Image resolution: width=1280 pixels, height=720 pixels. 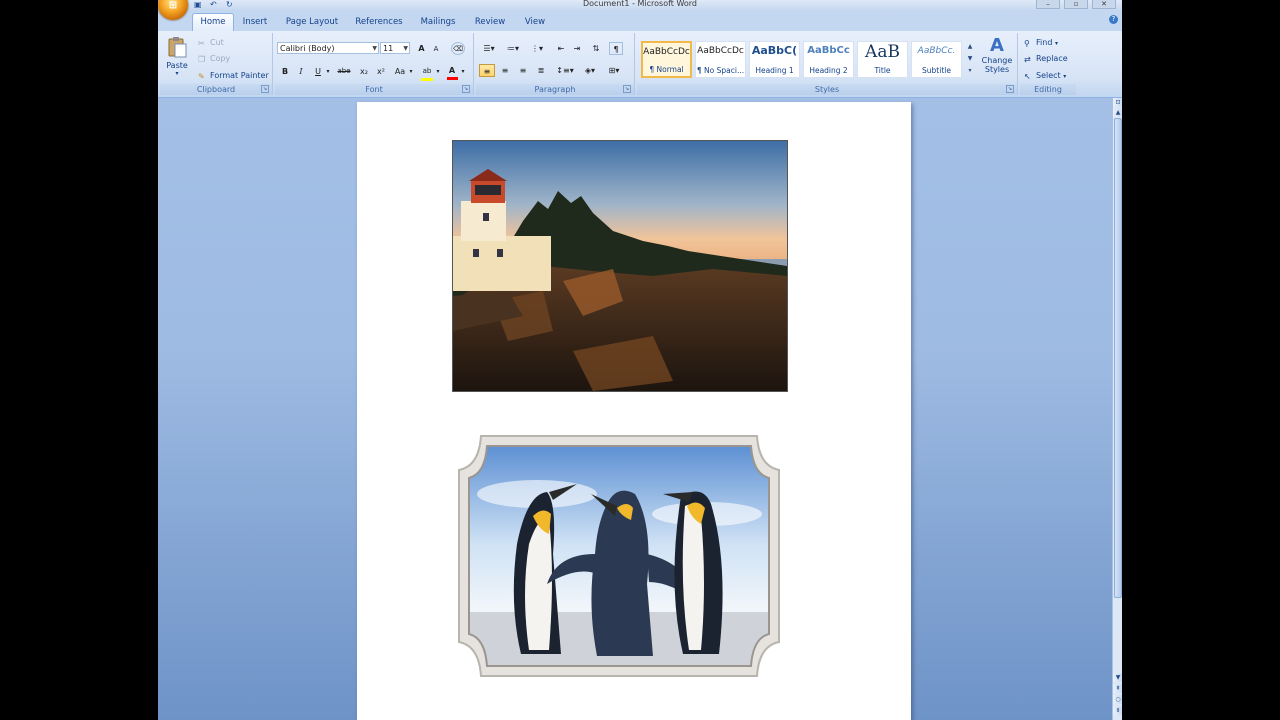 I want to click on italic-button: I, so click(x=301, y=71).